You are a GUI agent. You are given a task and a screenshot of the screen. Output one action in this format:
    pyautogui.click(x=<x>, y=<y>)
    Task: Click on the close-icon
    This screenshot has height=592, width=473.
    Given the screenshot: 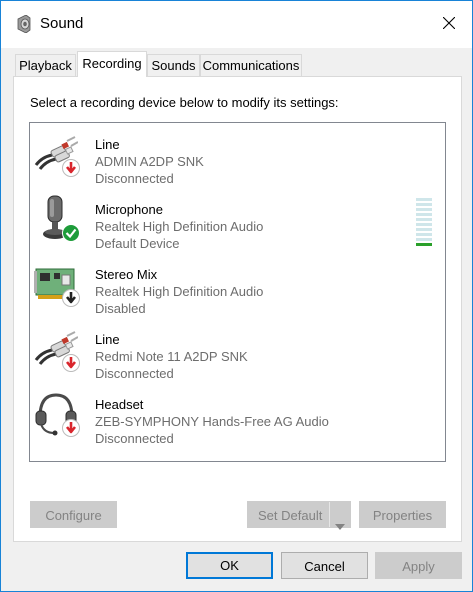 What is the action you would take?
    pyautogui.click(x=449, y=24)
    